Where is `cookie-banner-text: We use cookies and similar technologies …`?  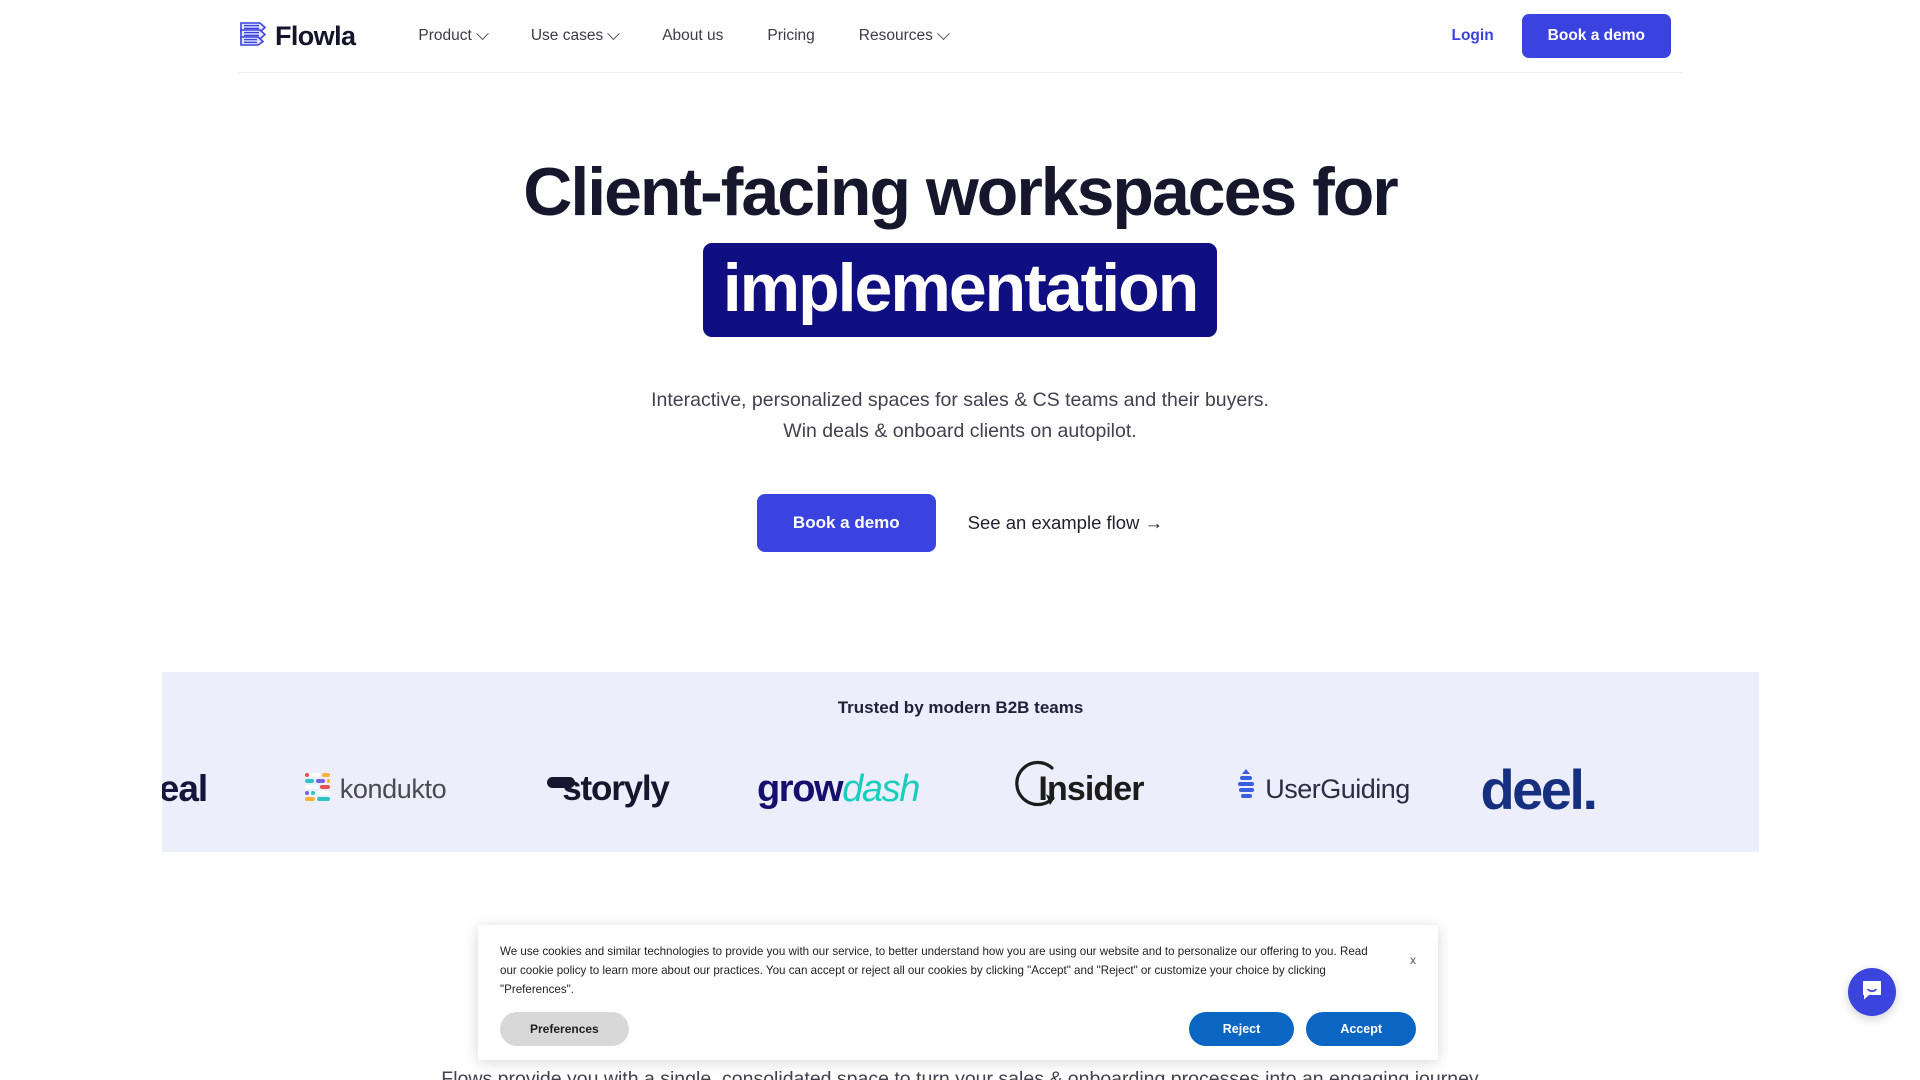
cookie-banner-text: We use cookies and similar technologies … is located at coordinates (934, 970).